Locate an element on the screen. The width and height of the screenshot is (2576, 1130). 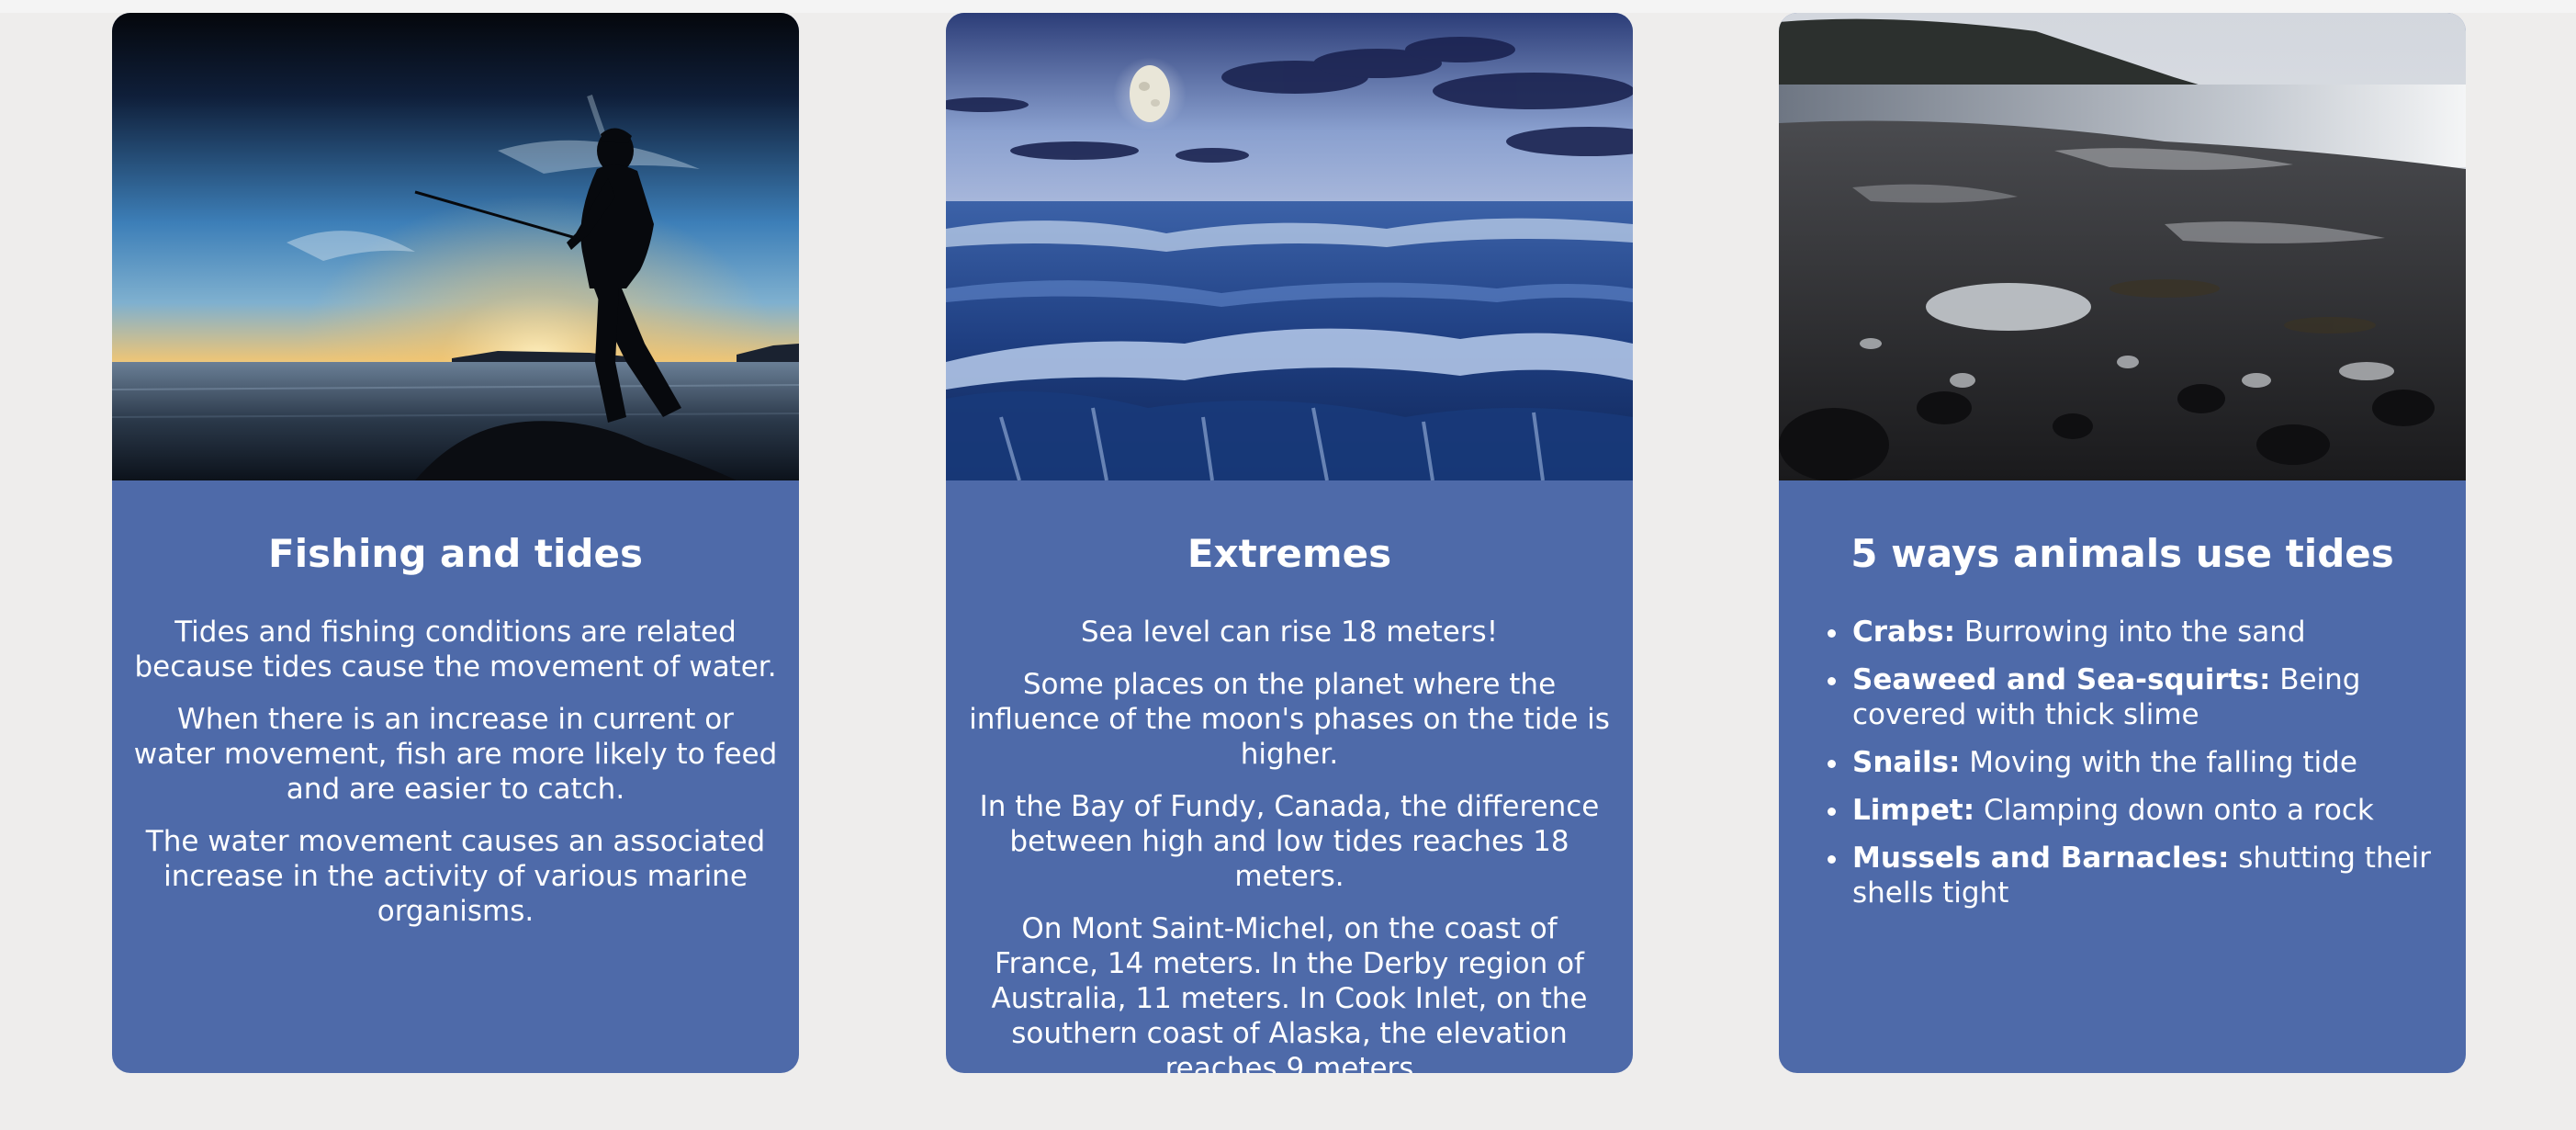
card-title: 5 ways animals use tides is located at coordinates (2122, 553).